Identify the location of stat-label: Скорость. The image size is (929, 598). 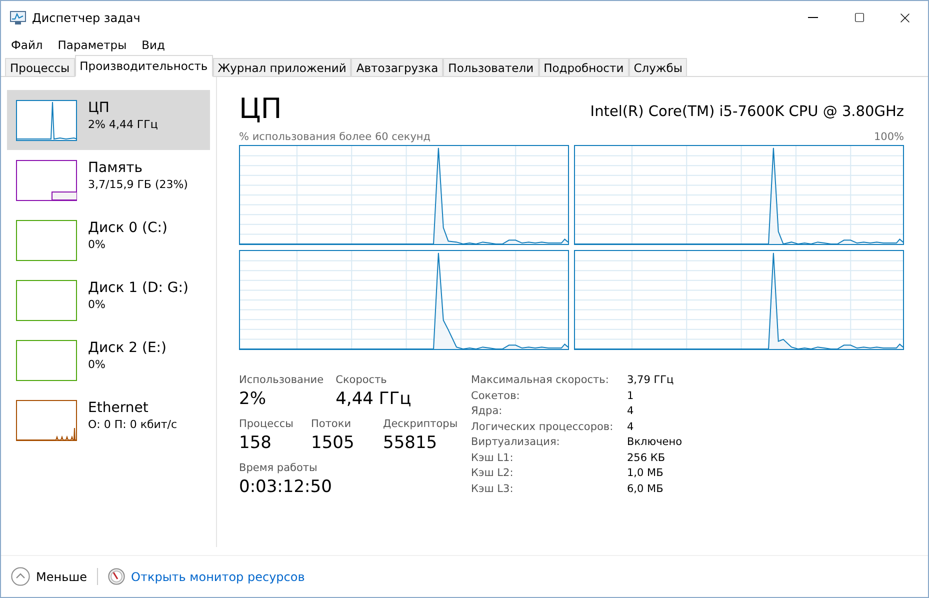
(362, 380).